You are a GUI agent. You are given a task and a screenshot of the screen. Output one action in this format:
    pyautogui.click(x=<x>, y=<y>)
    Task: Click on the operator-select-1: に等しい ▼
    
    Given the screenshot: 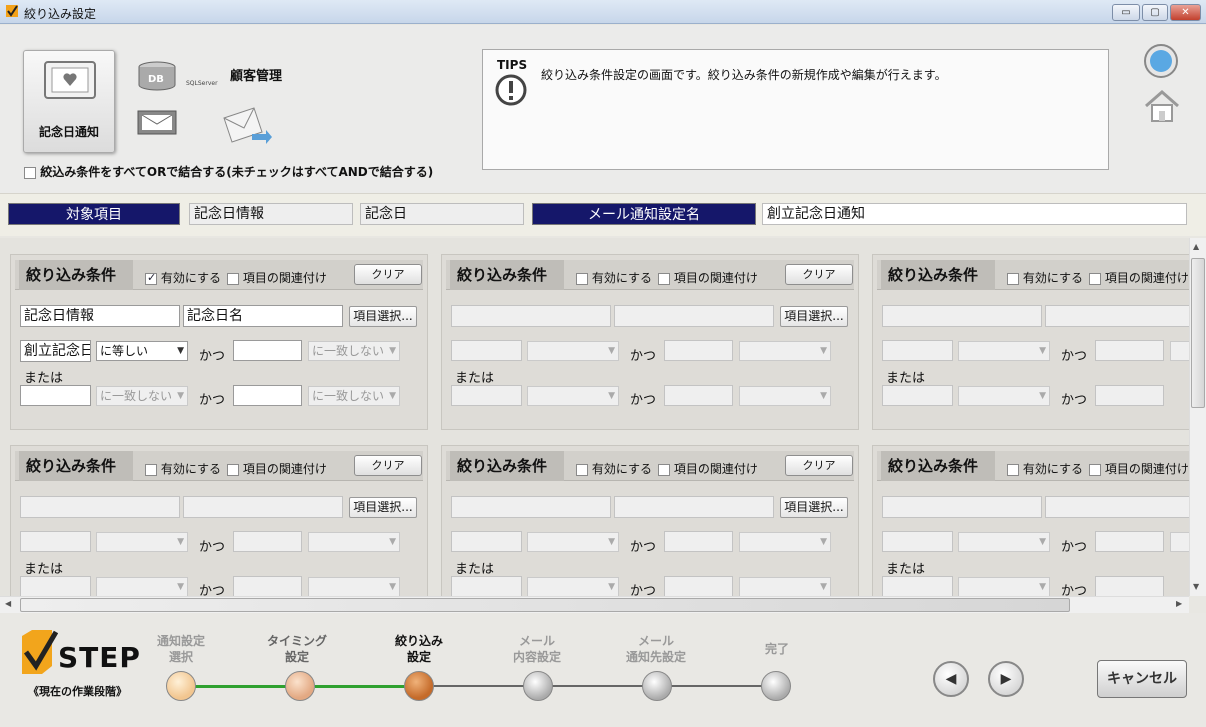 What is the action you would take?
    pyautogui.click(x=142, y=351)
    